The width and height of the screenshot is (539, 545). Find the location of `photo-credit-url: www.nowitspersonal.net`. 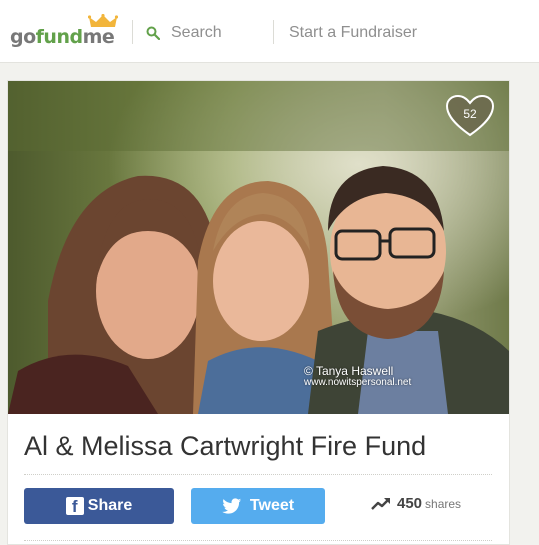

photo-credit-url: www.nowitspersonal.net is located at coordinates (358, 382).